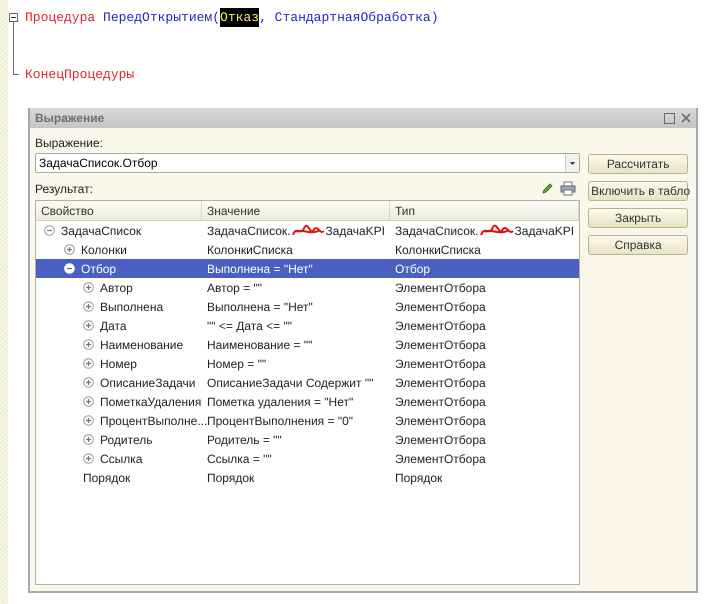 This screenshot has height=604, width=715. I want to click on expression-combobox: ЗадачаСписок.Отбор, so click(307, 163).